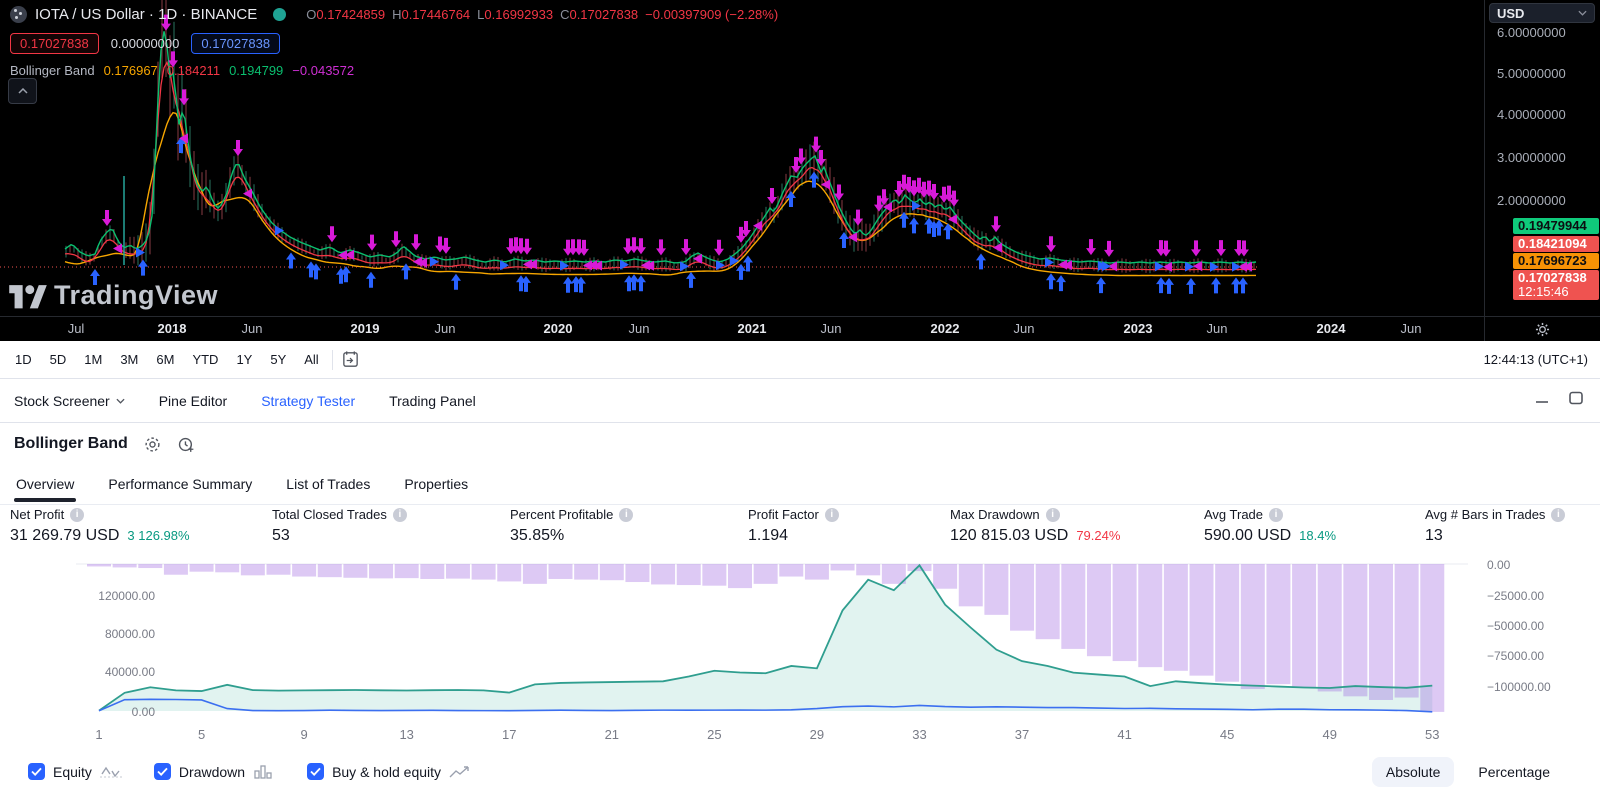  I want to click on limit-value-box: 0.17027838, so click(236, 43).